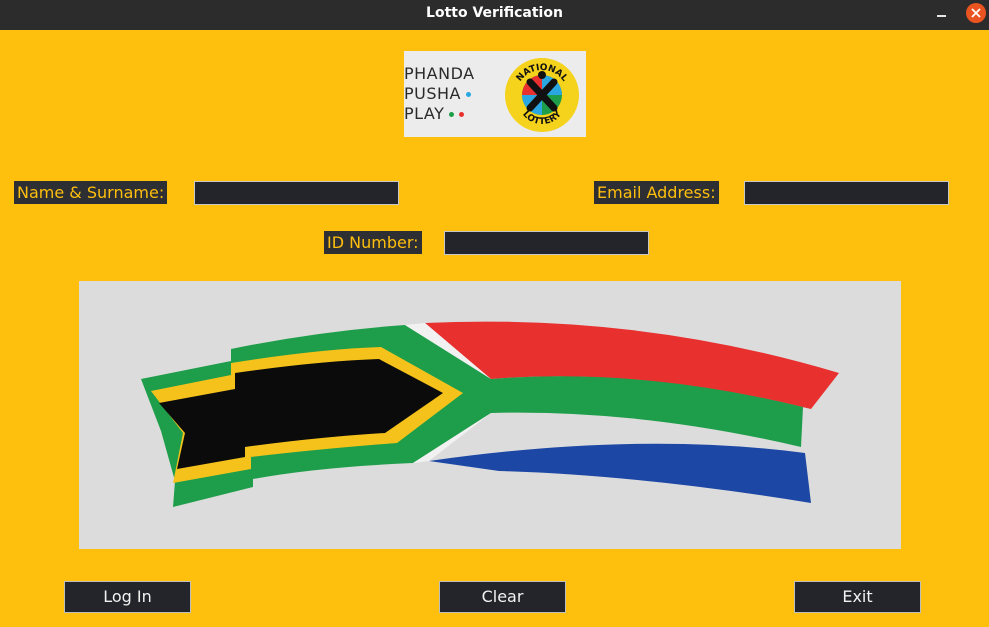 The image size is (989, 627). What do you see at coordinates (439, 73) in the screenshot?
I see `logo-line-1: PHANDA` at bounding box center [439, 73].